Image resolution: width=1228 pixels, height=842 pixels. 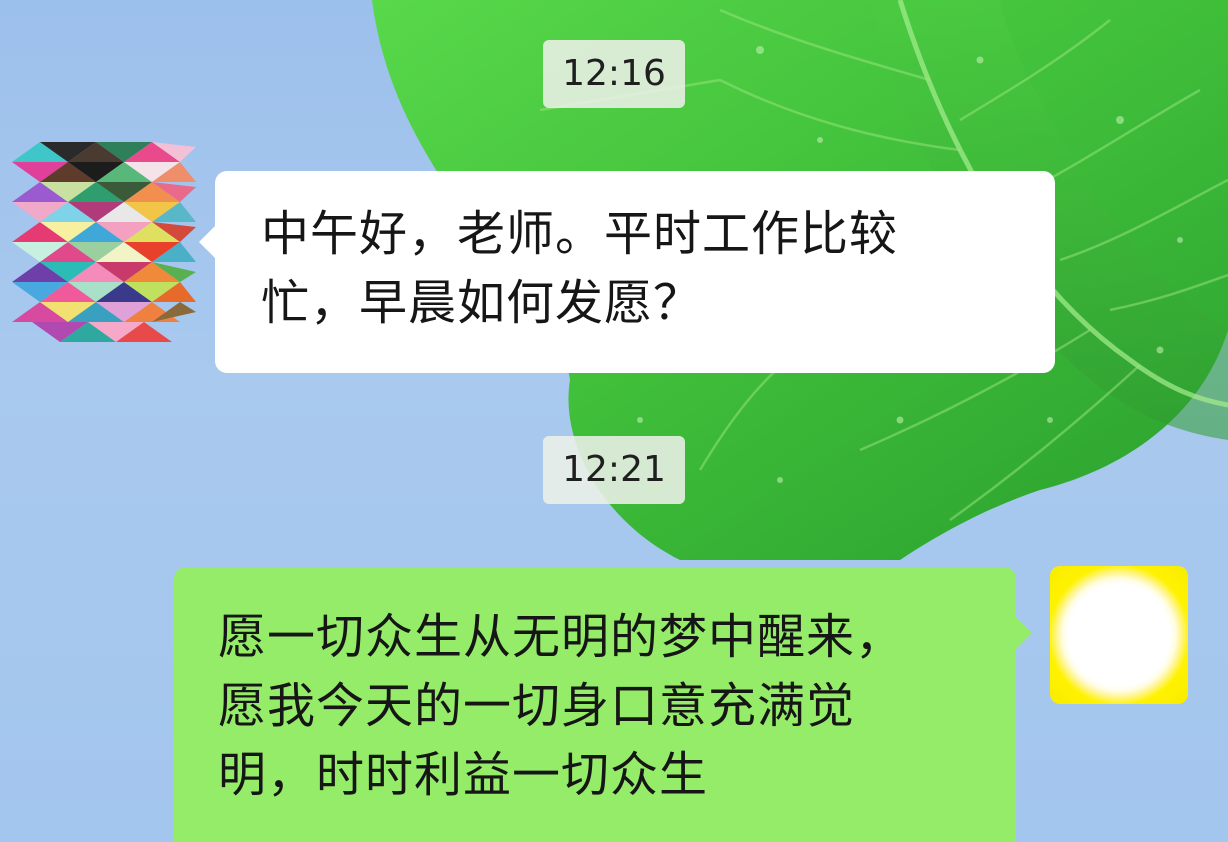 What do you see at coordinates (463, 775) in the screenshot?
I see `message-text-line: 明，时时利益一切众生` at bounding box center [463, 775].